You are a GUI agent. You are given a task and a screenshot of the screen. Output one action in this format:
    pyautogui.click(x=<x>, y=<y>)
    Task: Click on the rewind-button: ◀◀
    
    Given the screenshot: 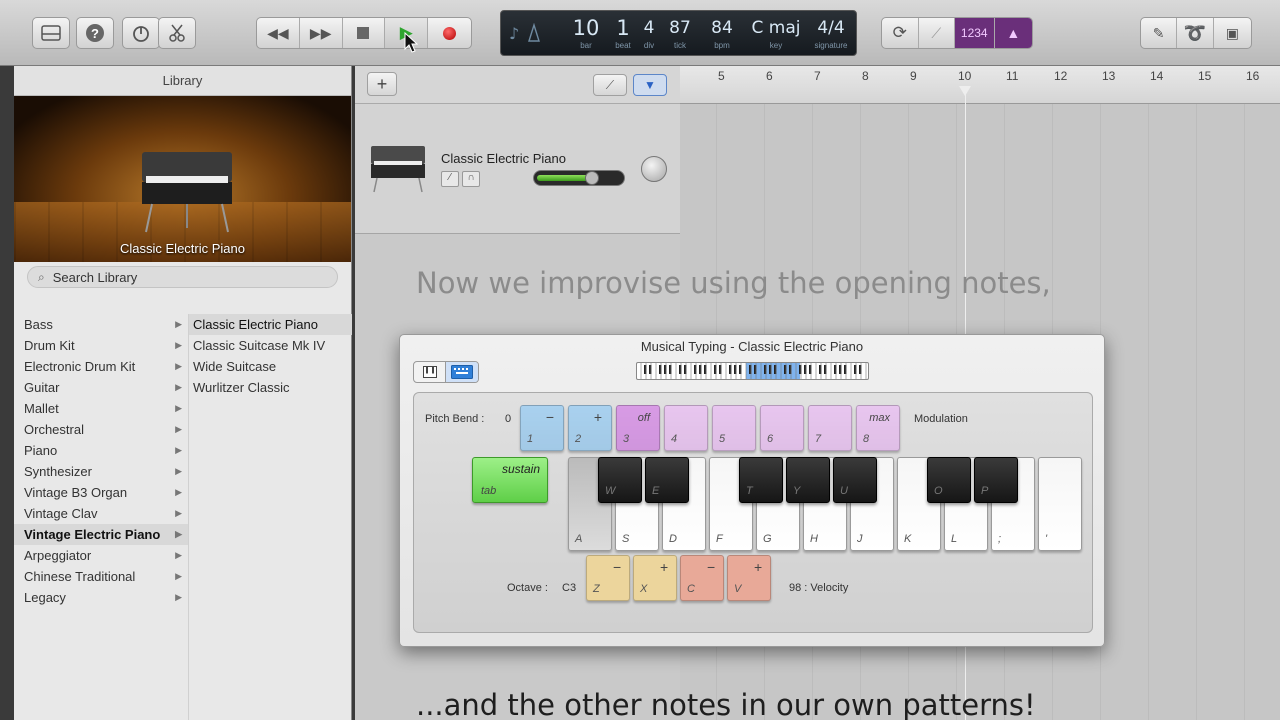 What is the action you would take?
    pyautogui.click(x=278, y=33)
    